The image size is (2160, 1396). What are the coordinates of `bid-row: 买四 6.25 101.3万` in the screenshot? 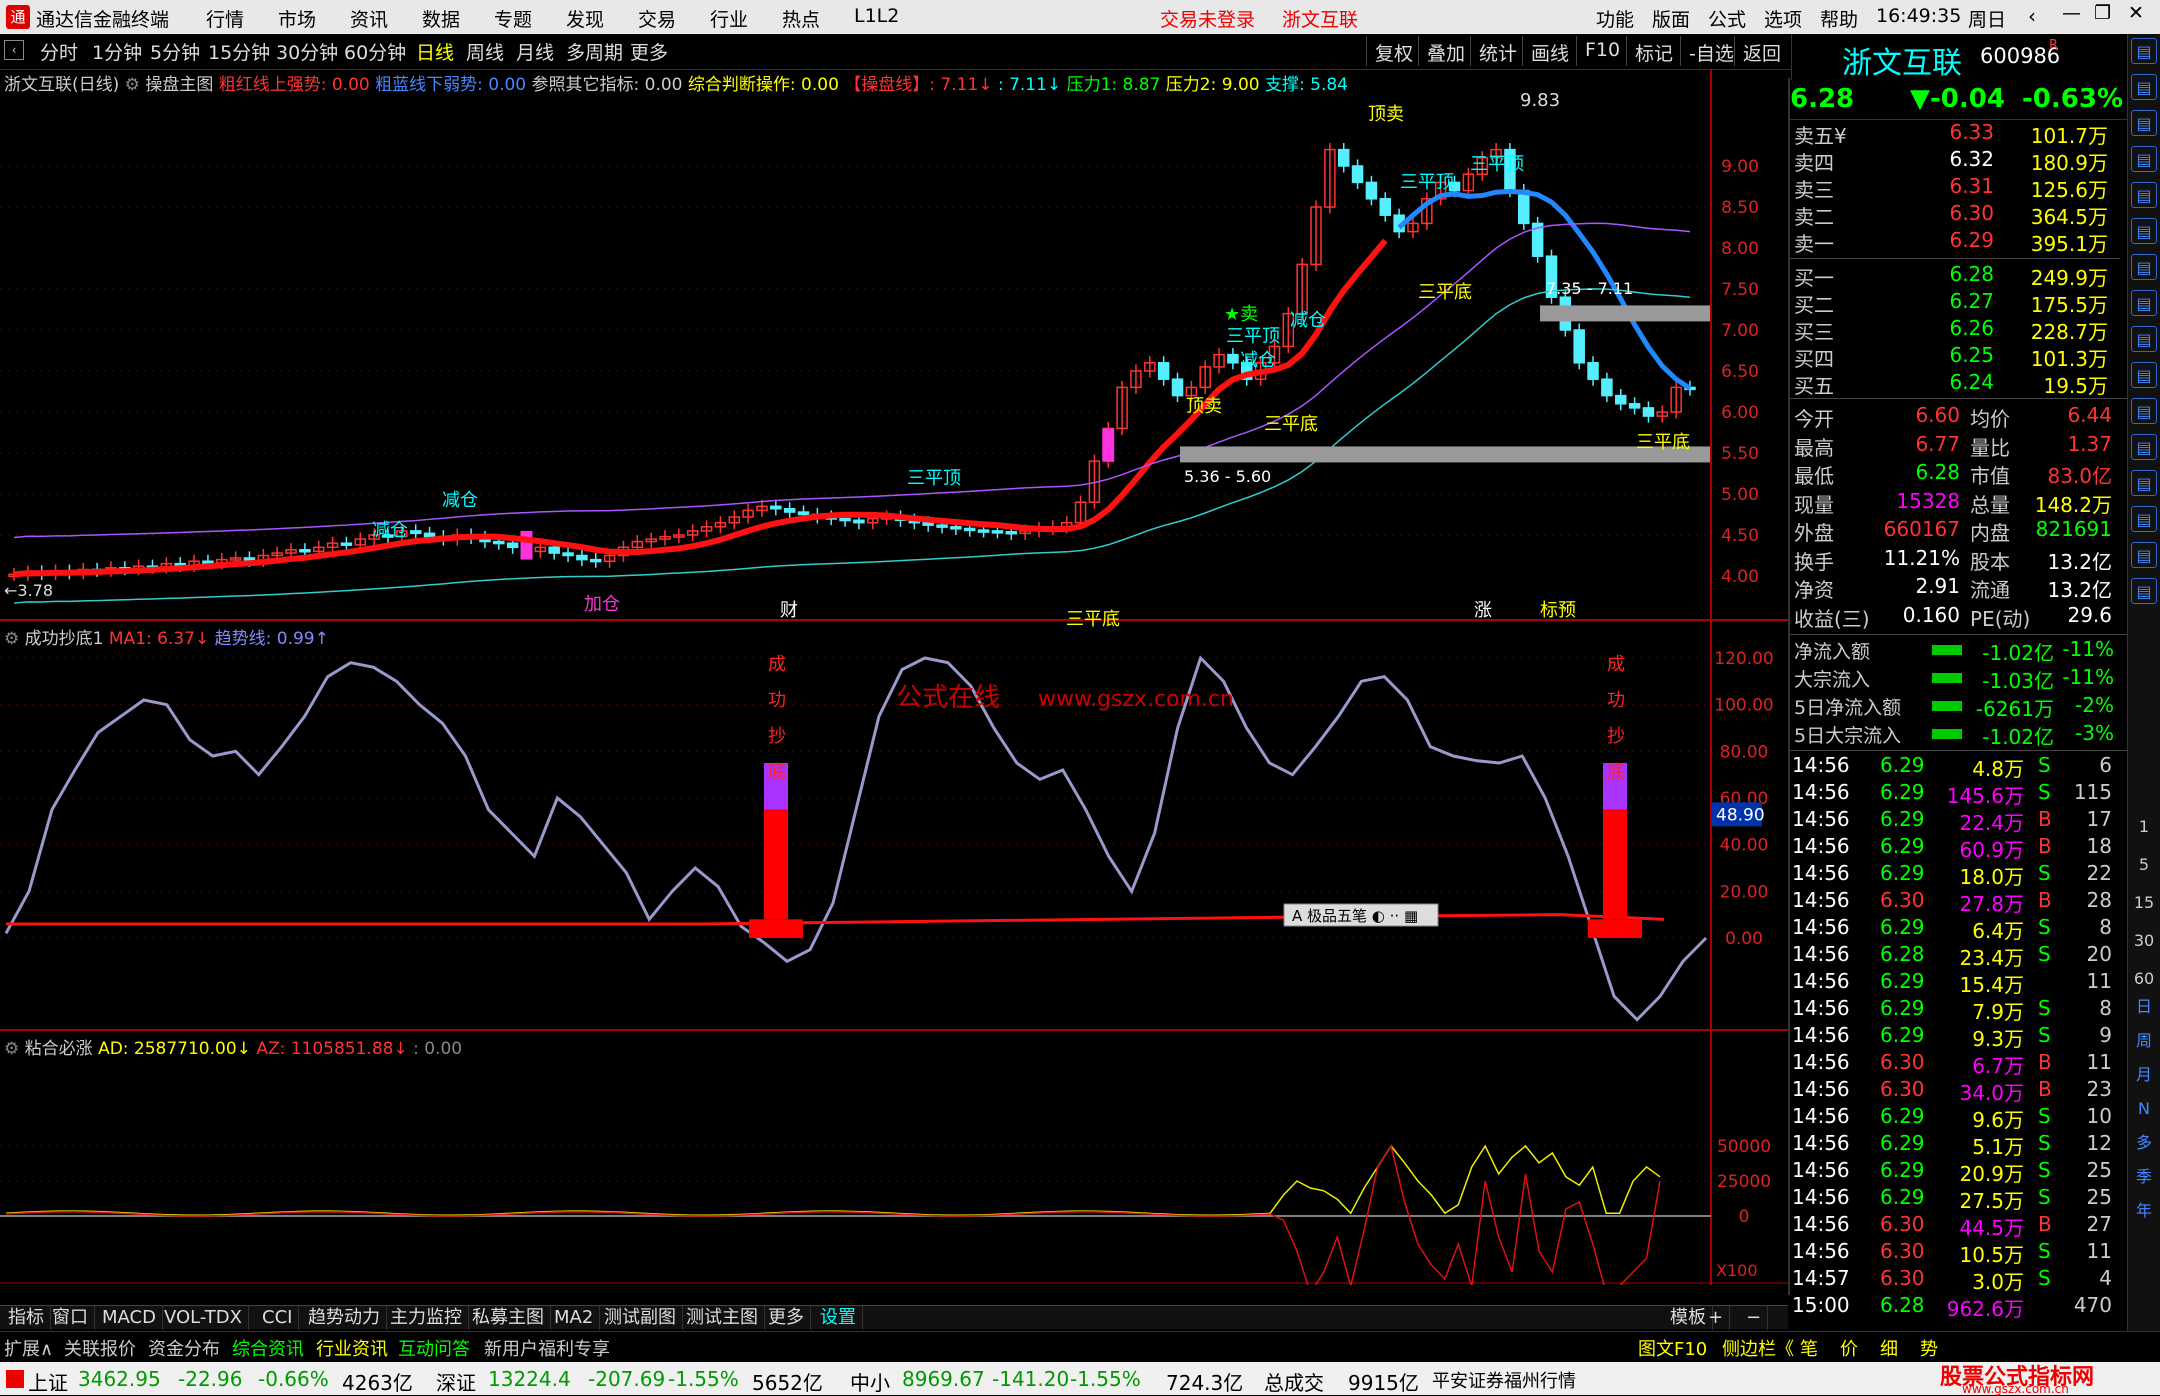 It's located at (1952, 357).